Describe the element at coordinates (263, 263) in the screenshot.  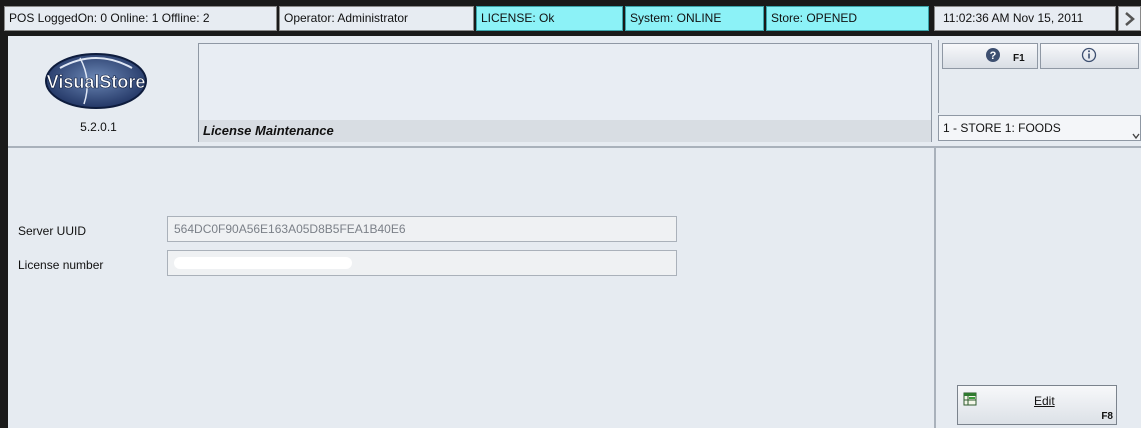
I see `redacted-license-mask` at that location.